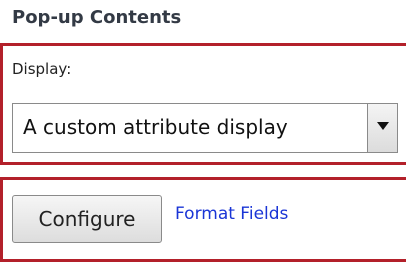 This screenshot has height=262, width=406. I want to click on format-fields-link: Format Fields, so click(231, 214).